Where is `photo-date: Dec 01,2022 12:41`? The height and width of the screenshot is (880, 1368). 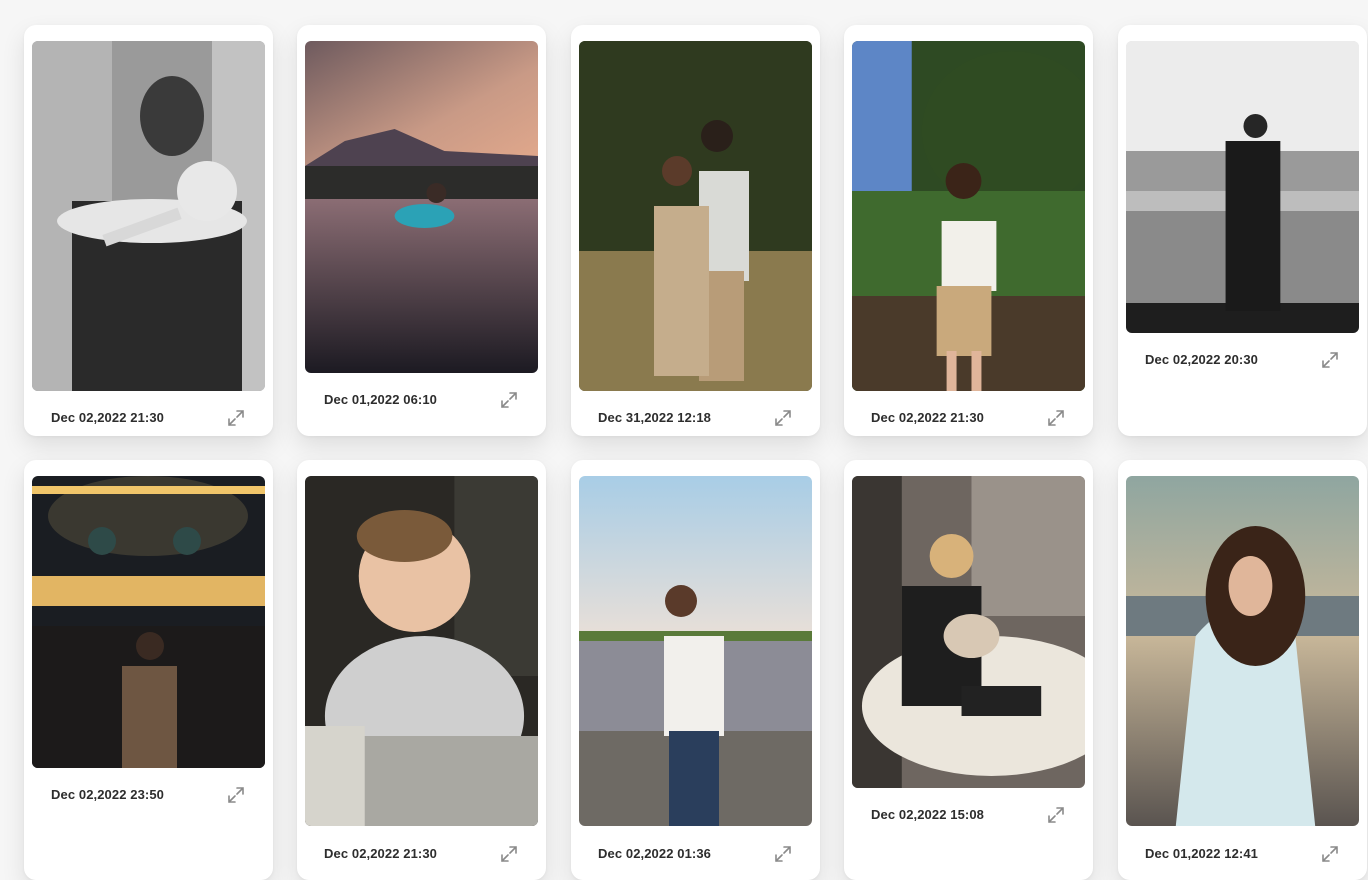 photo-date: Dec 01,2022 12:41 is located at coordinates (1202, 853).